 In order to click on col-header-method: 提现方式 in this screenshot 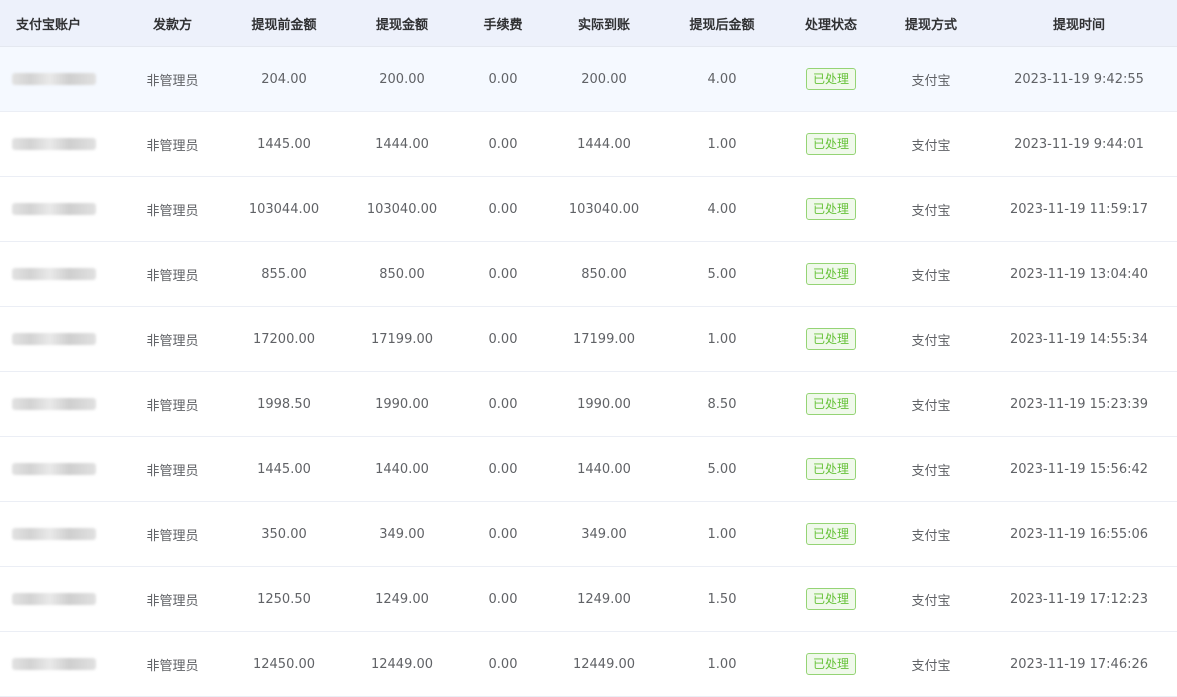, I will do `click(931, 23)`.